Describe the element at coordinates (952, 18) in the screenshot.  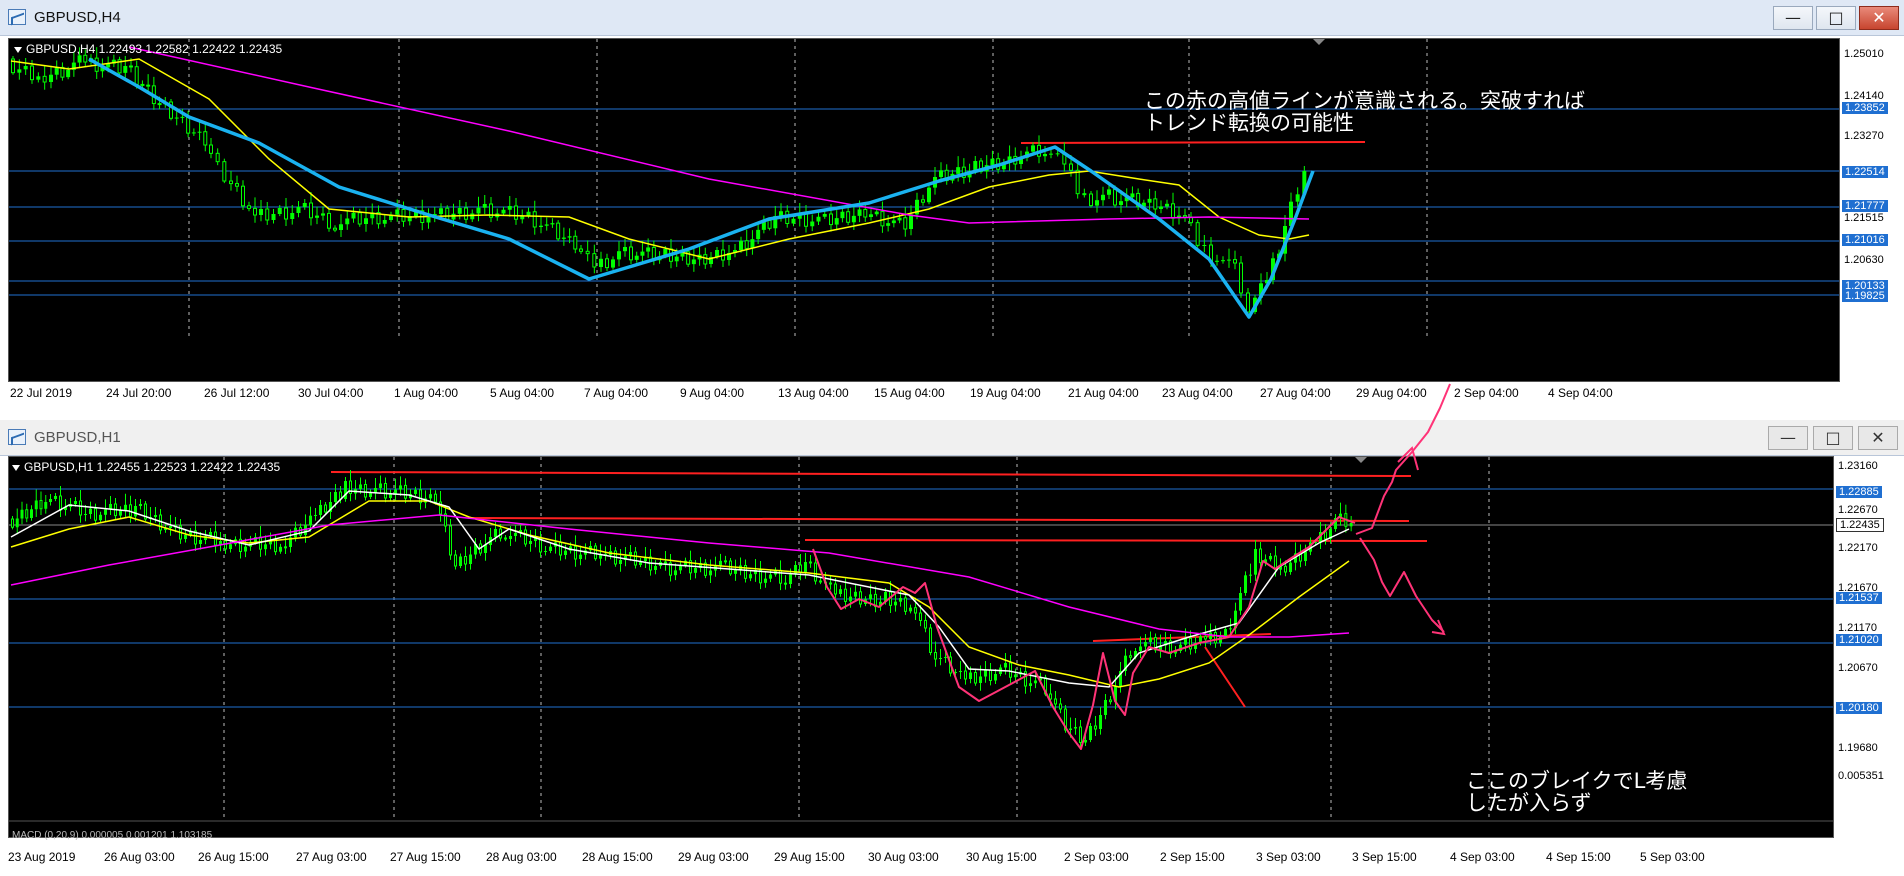
I see `window-titlebar: GBPUSD,H4 — □ ✕` at that location.